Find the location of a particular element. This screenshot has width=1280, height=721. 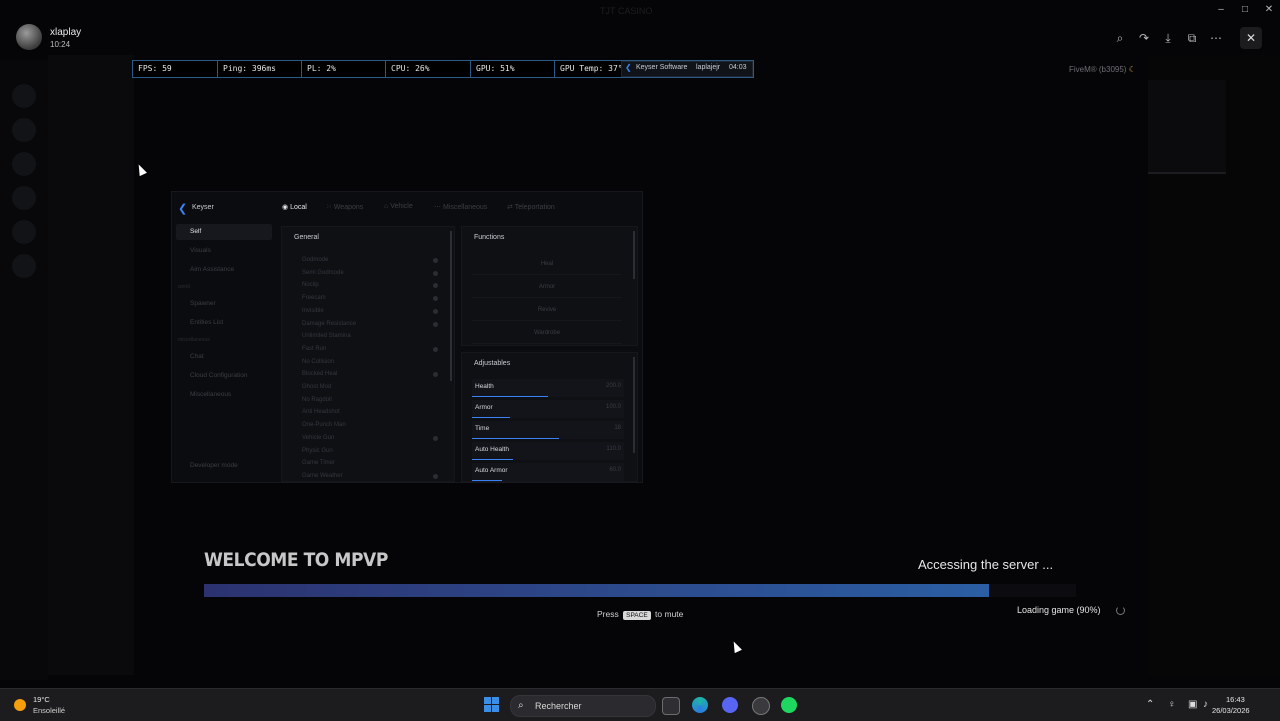

close-icon: ✕ is located at coordinates (1251, 38).